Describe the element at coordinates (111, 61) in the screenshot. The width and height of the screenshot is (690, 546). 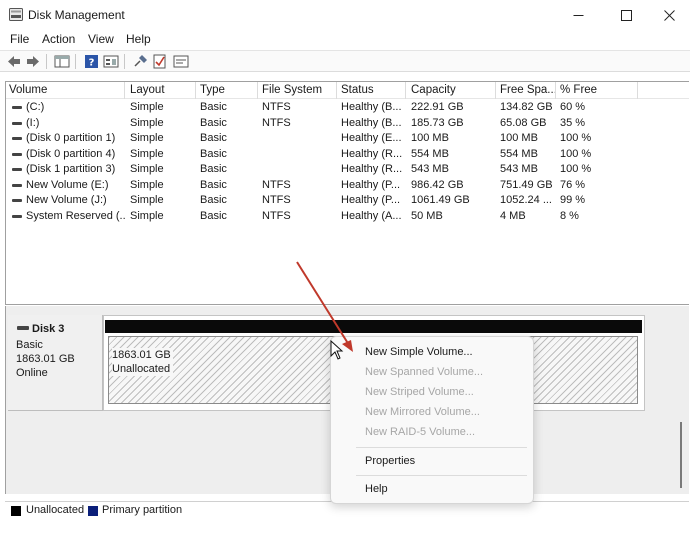
I see `console-tree-icon` at that location.